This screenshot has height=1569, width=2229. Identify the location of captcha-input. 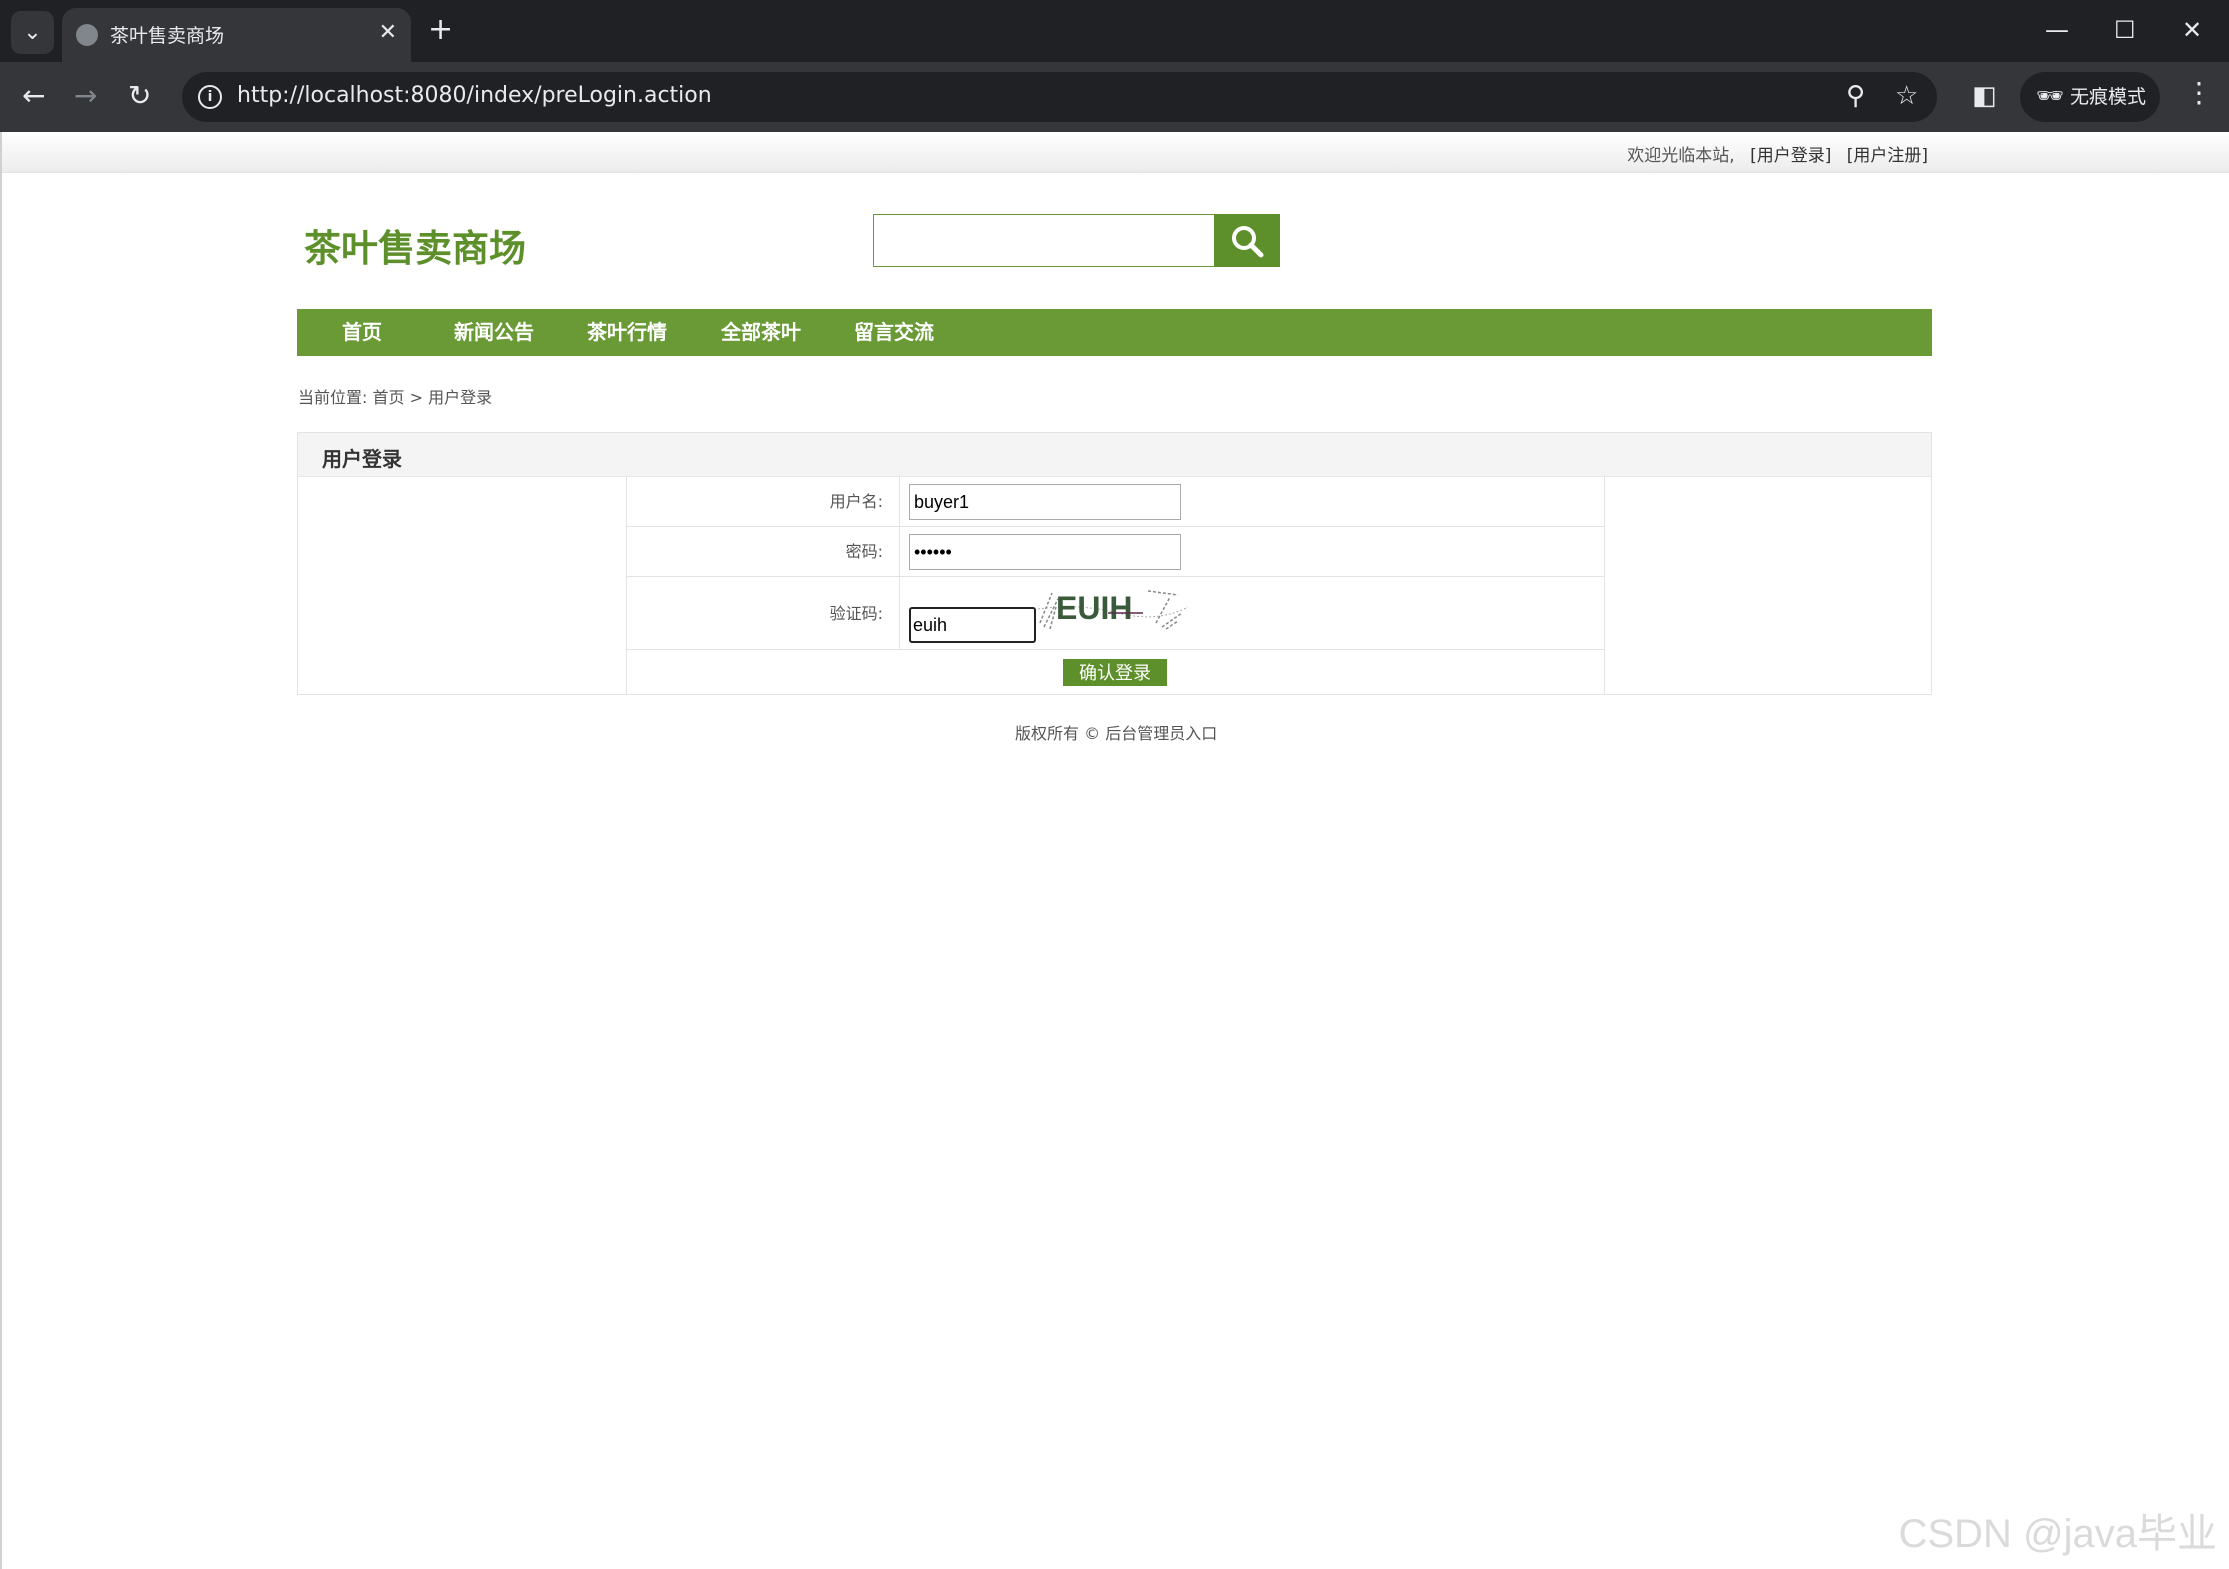
(972, 625).